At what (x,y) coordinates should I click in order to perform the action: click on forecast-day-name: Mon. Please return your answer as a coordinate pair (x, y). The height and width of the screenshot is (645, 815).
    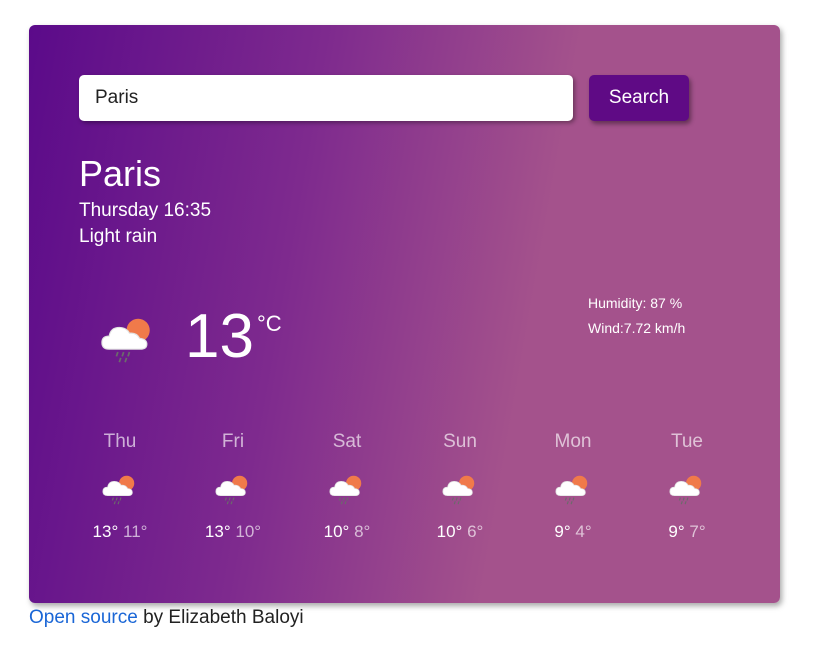
    Looking at the image, I should click on (573, 441).